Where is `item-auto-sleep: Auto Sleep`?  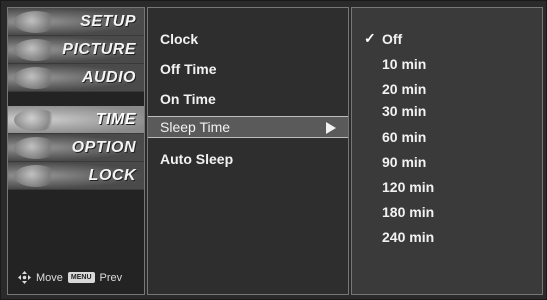 item-auto-sleep: Auto Sleep is located at coordinates (248, 159).